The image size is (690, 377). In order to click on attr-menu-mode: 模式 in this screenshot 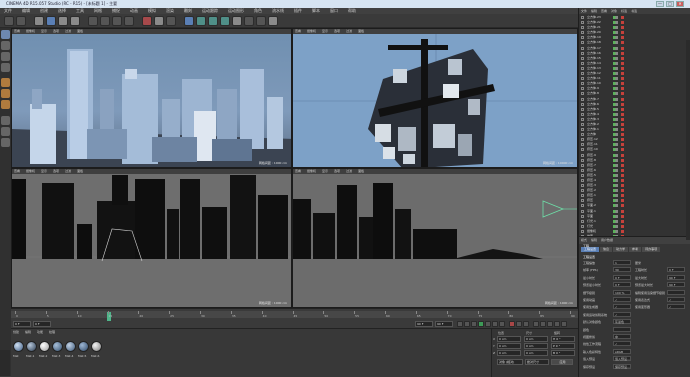, I will do `click(584, 240)`.